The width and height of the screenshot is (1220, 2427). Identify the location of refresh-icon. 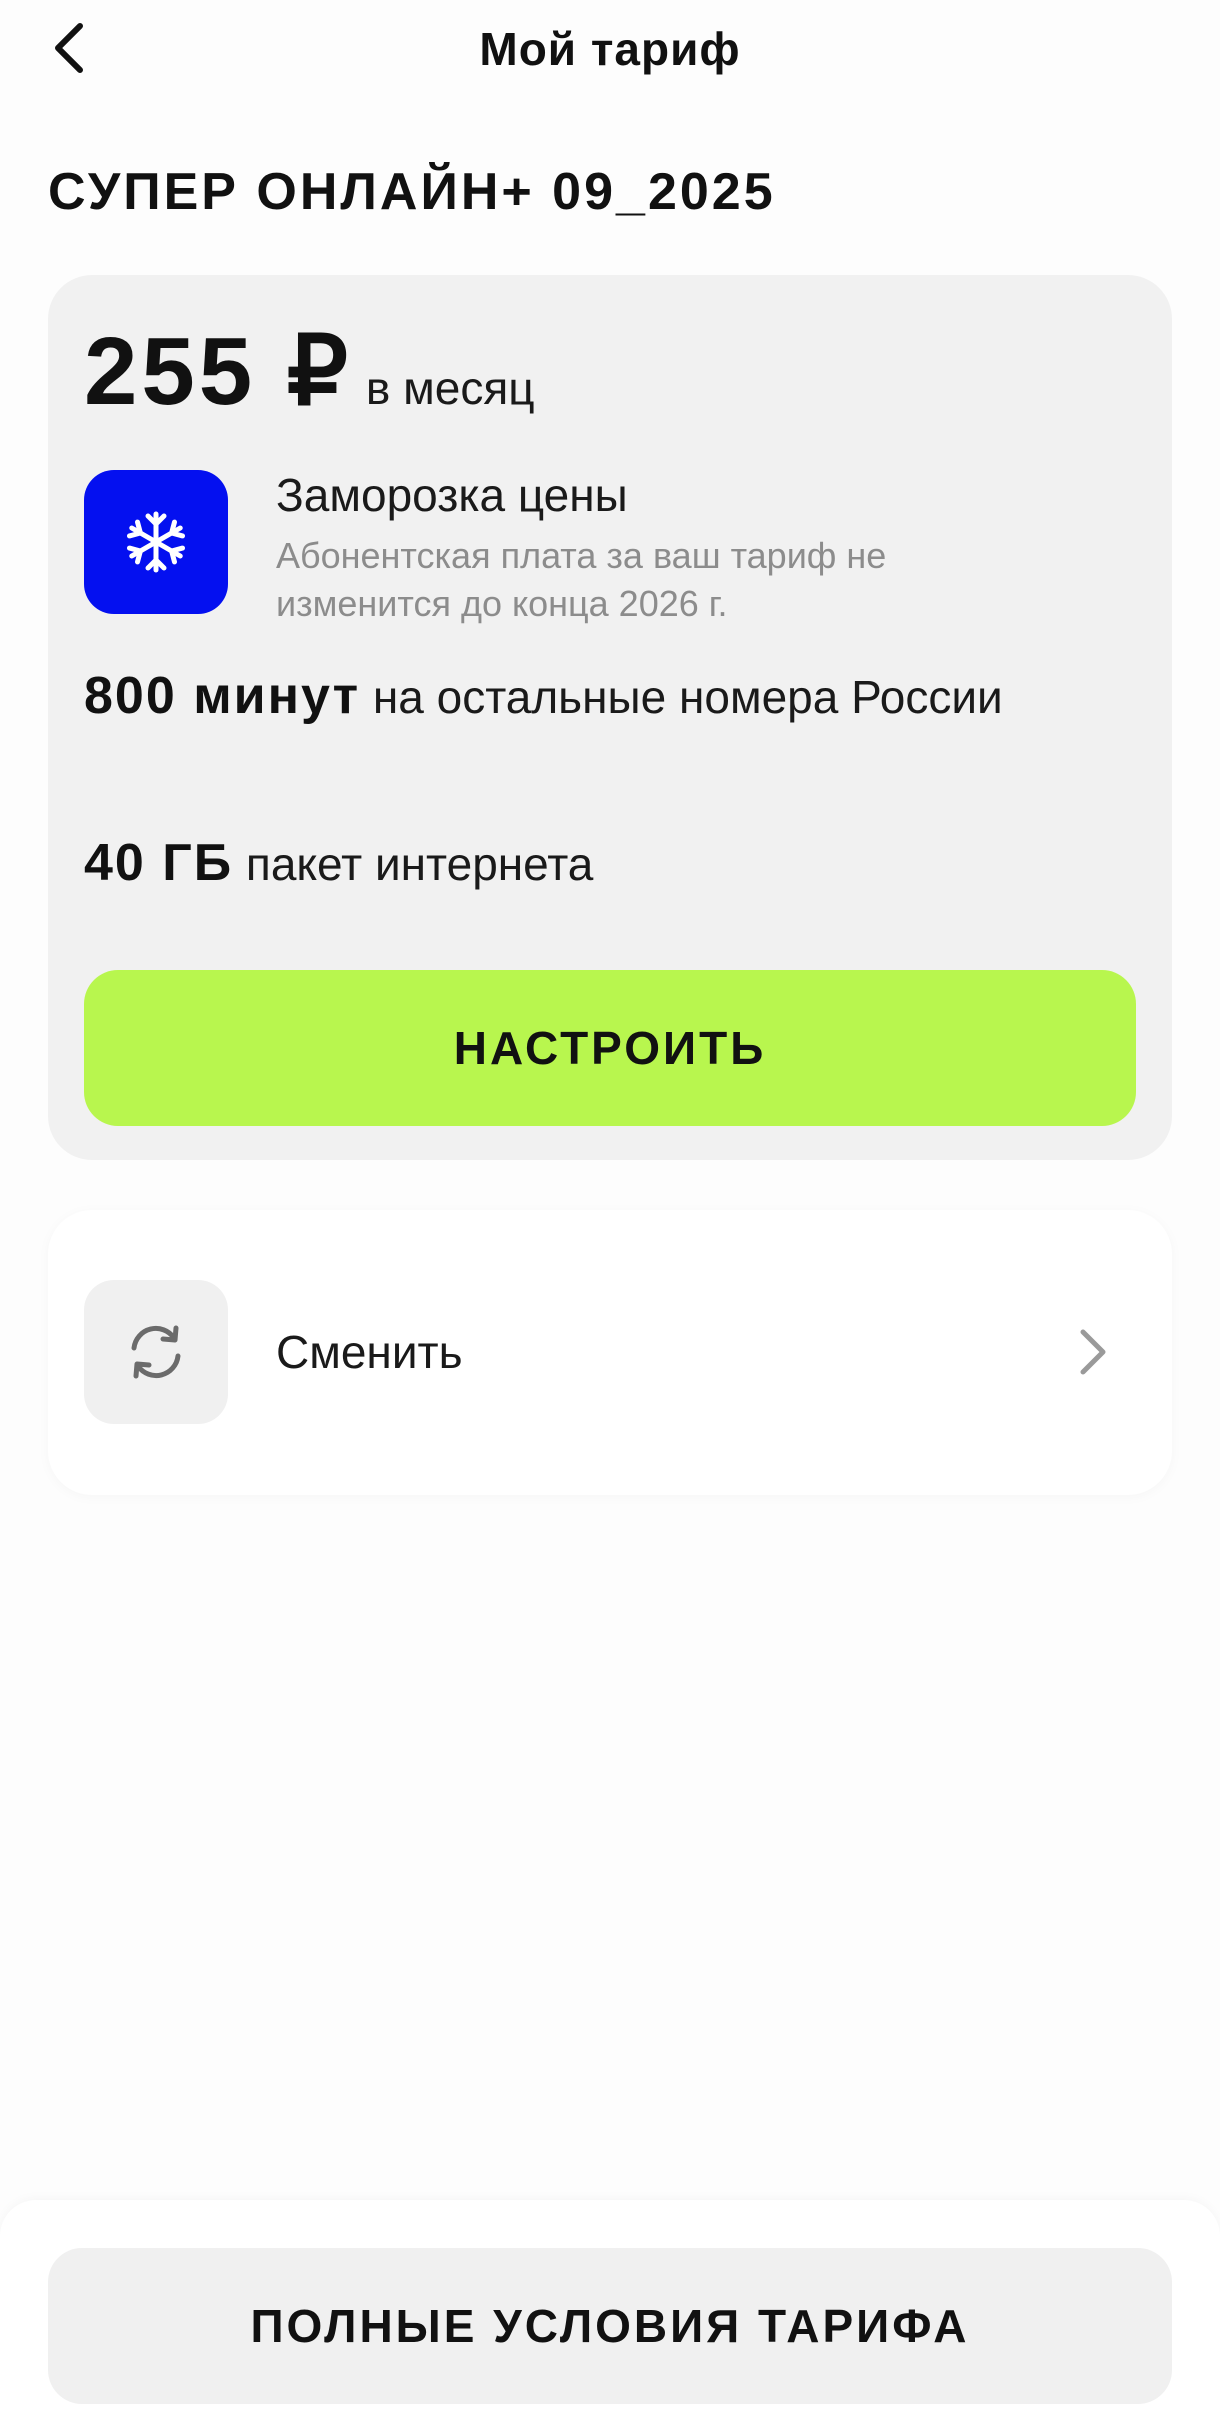
(156, 1352).